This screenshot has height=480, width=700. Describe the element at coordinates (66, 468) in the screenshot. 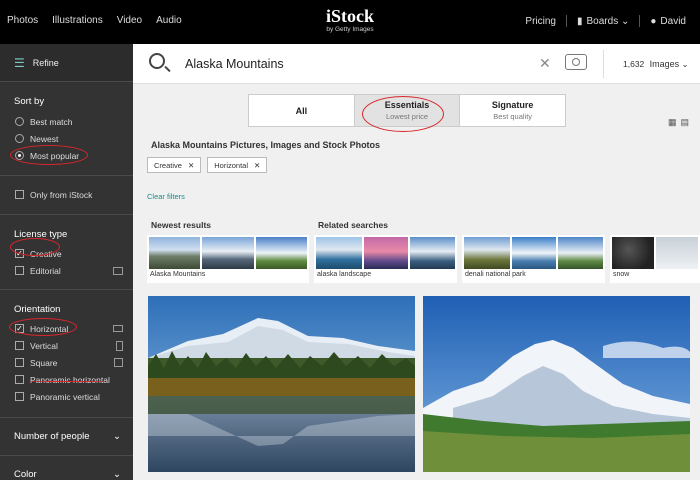

I see `color-filter: Color ⌄` at that location.